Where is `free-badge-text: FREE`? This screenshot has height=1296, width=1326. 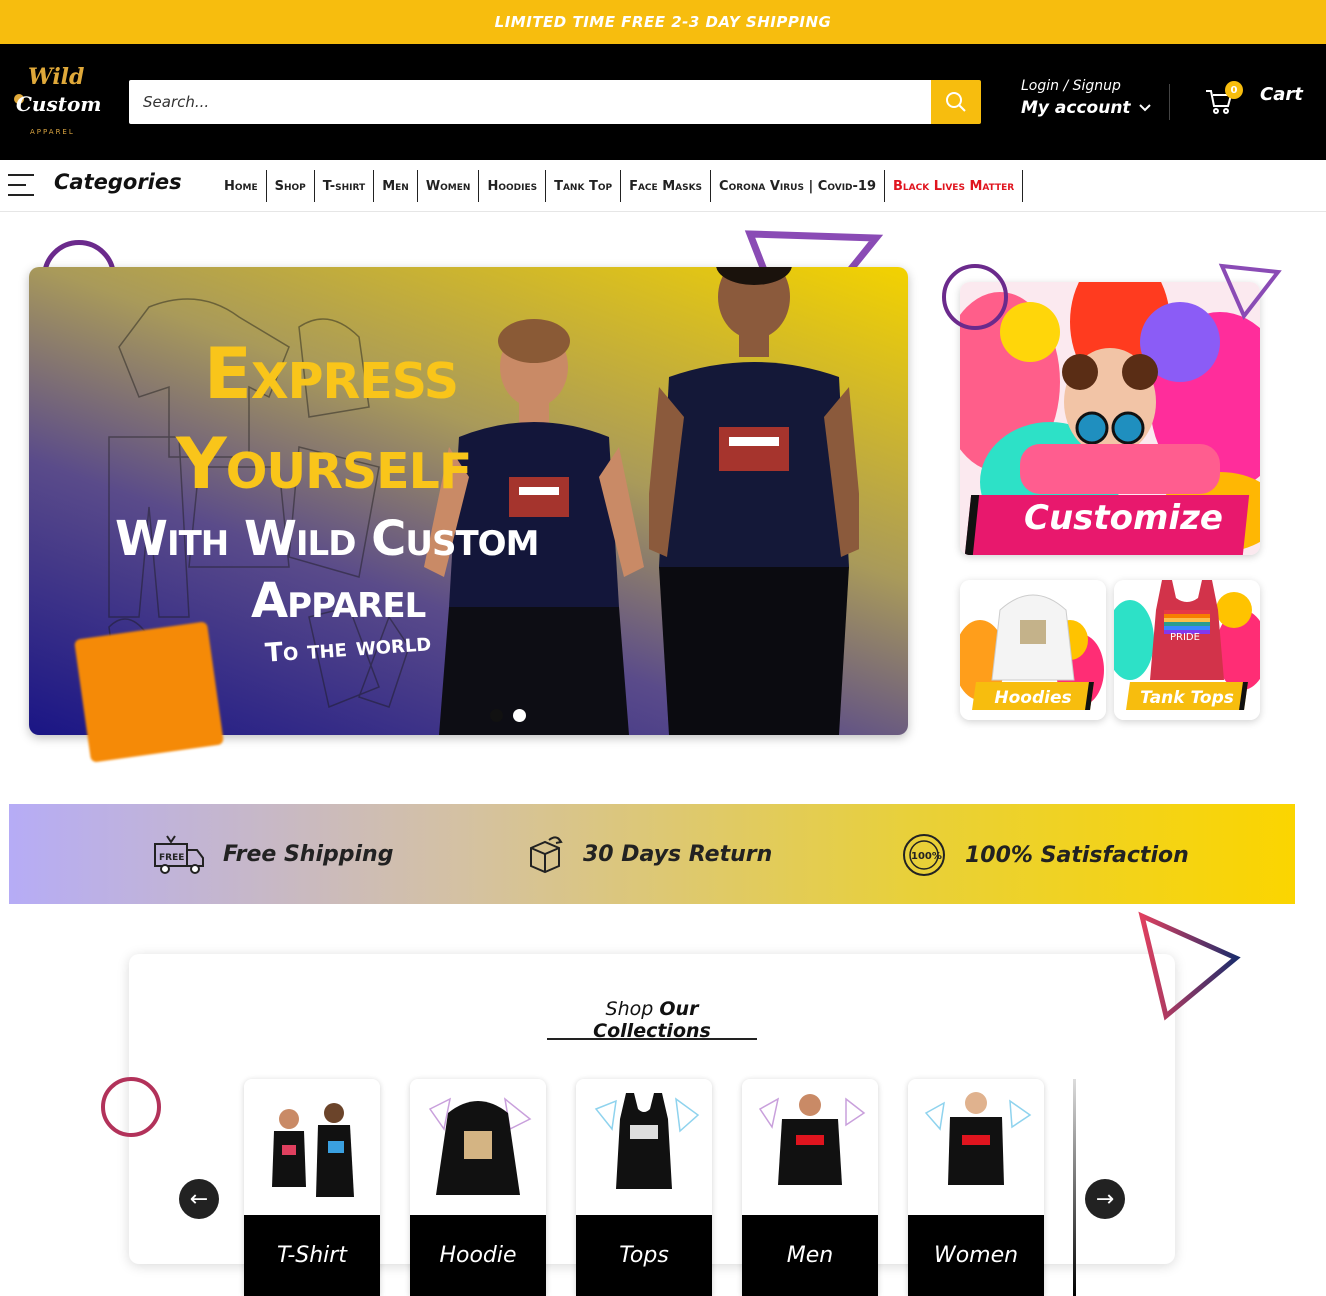 free-badge-text: FREE is located at coordinates (171, 858).